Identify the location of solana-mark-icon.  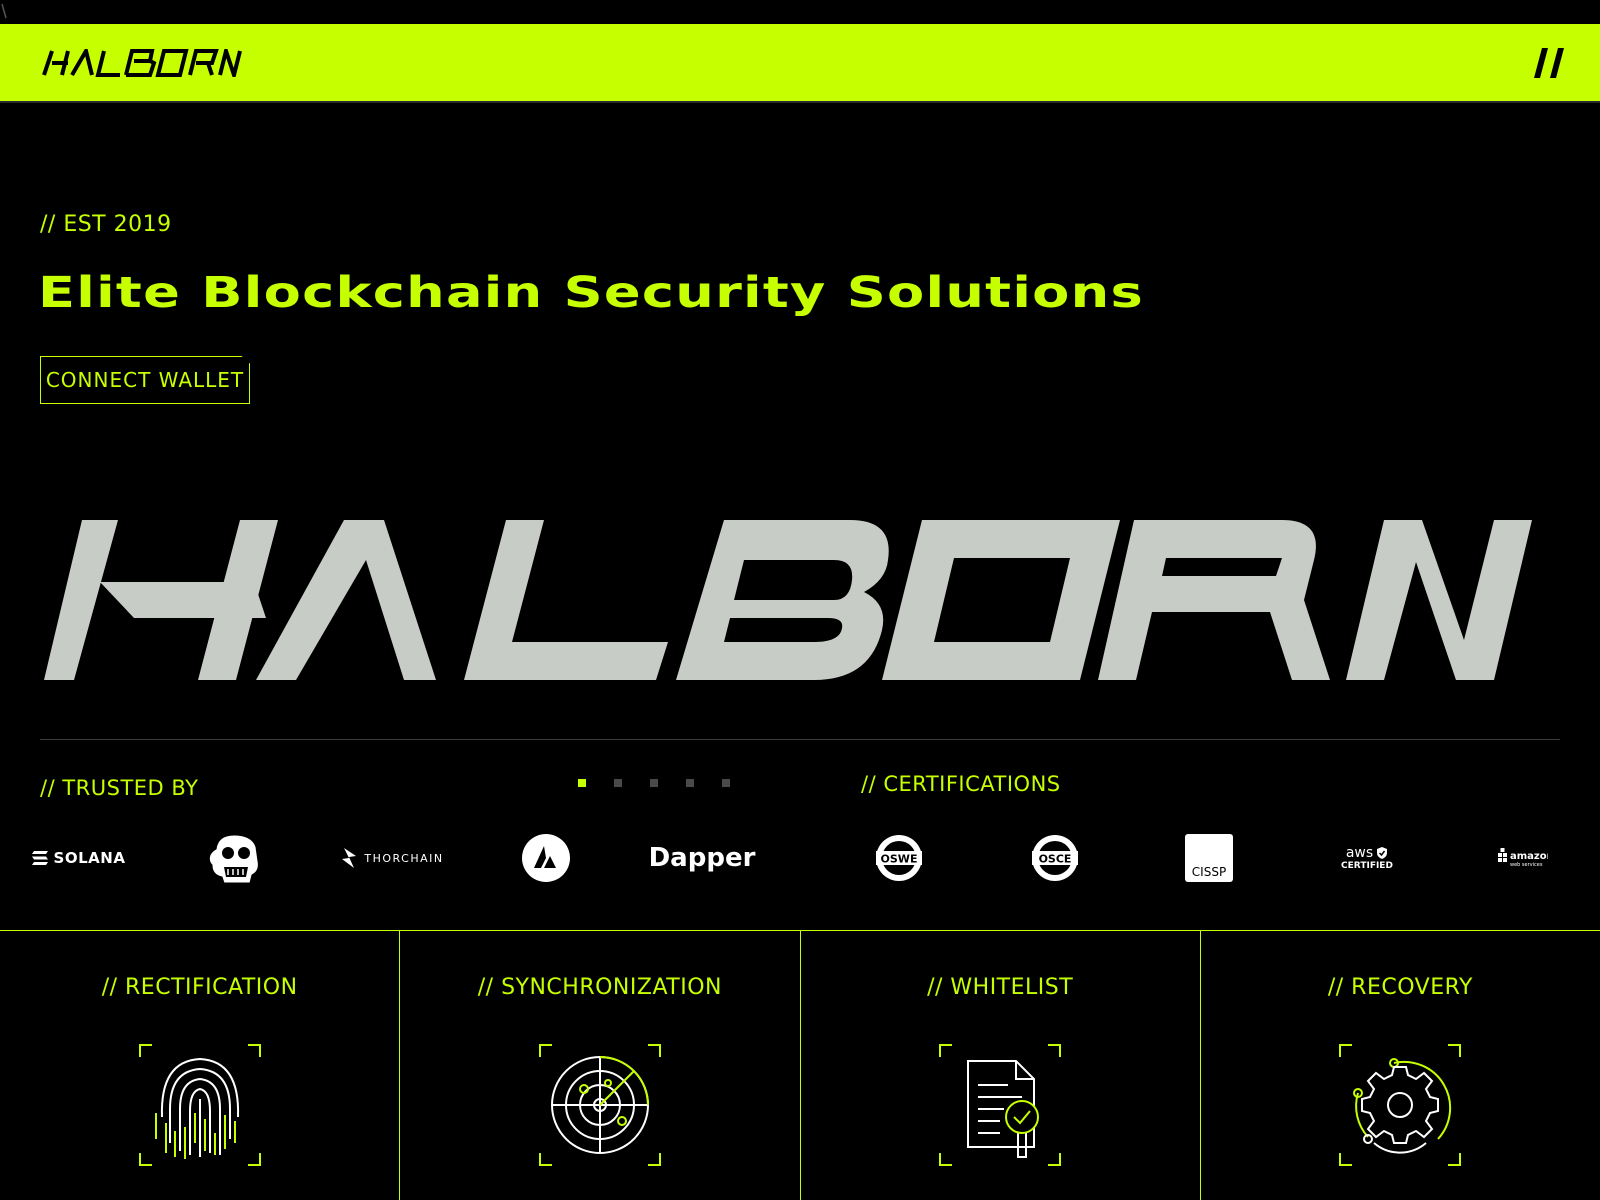
(39, 858).